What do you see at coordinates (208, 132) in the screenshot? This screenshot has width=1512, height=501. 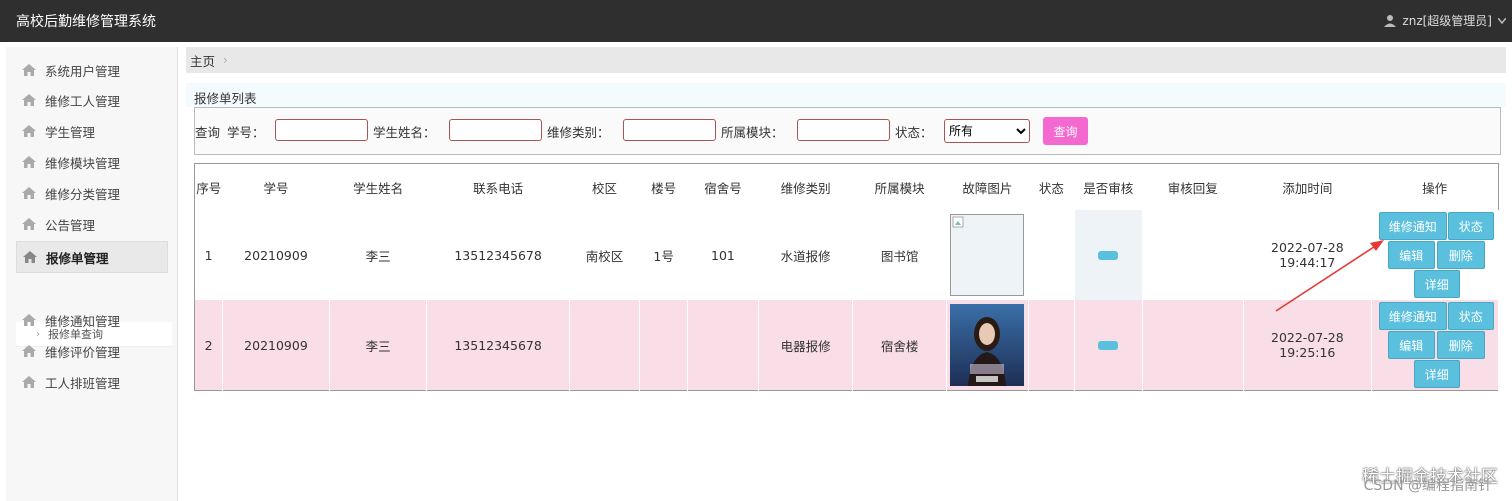 I see `search-prefix: 查询` at bounding box center [208, 132].